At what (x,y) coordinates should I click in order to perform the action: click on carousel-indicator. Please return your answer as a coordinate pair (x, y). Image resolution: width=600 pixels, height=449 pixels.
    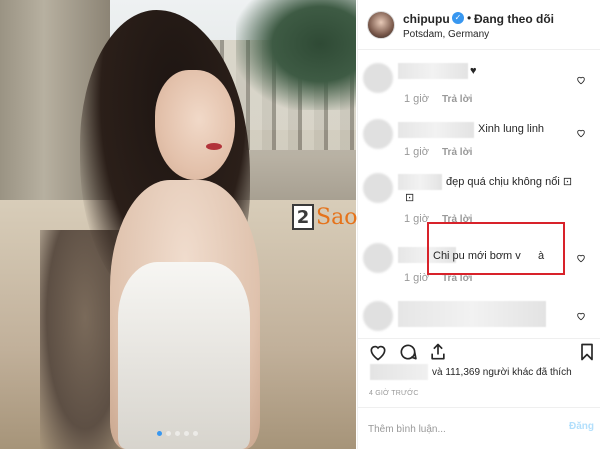
    Looking at the image, I should click on (177, 433).